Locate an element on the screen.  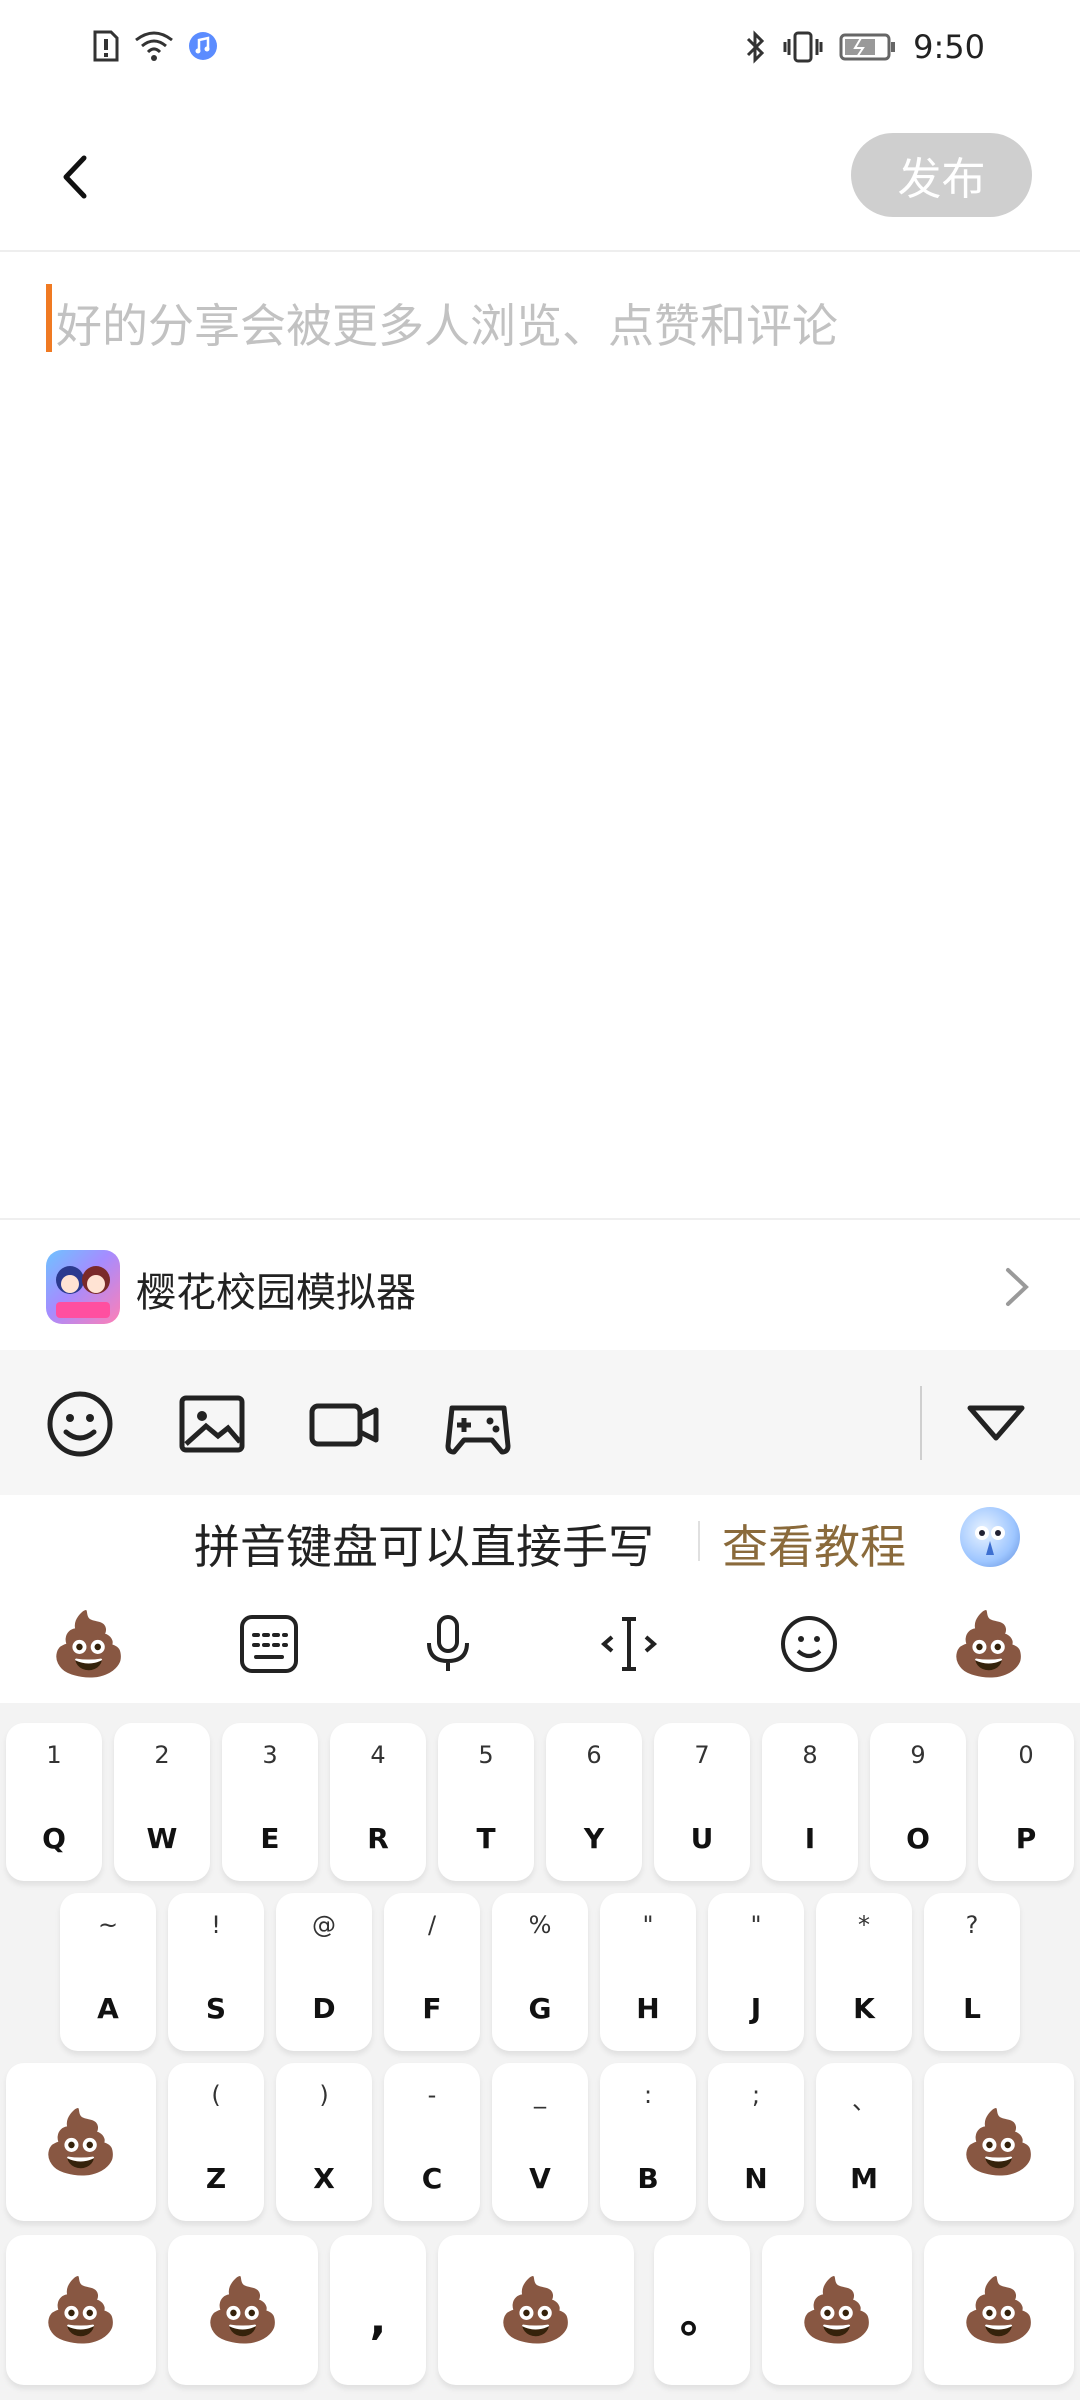
voice-input-button is located at coordinates (448, 1644).